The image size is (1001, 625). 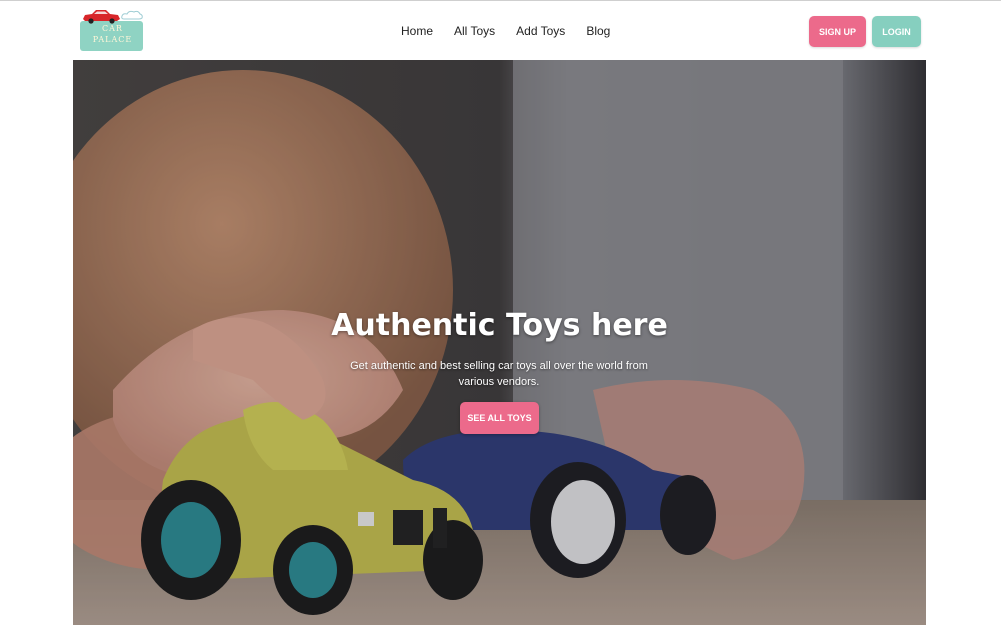 I want to click on brand-logo: CAR PALACE, so click(x=112, y=31).